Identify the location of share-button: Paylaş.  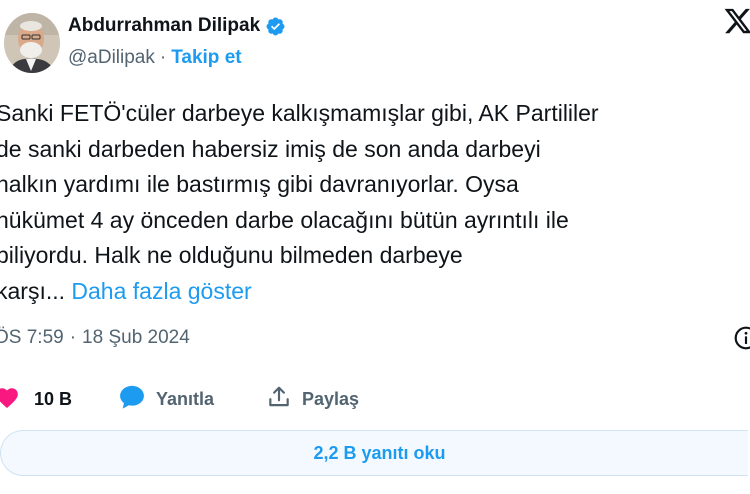
(312, 399).